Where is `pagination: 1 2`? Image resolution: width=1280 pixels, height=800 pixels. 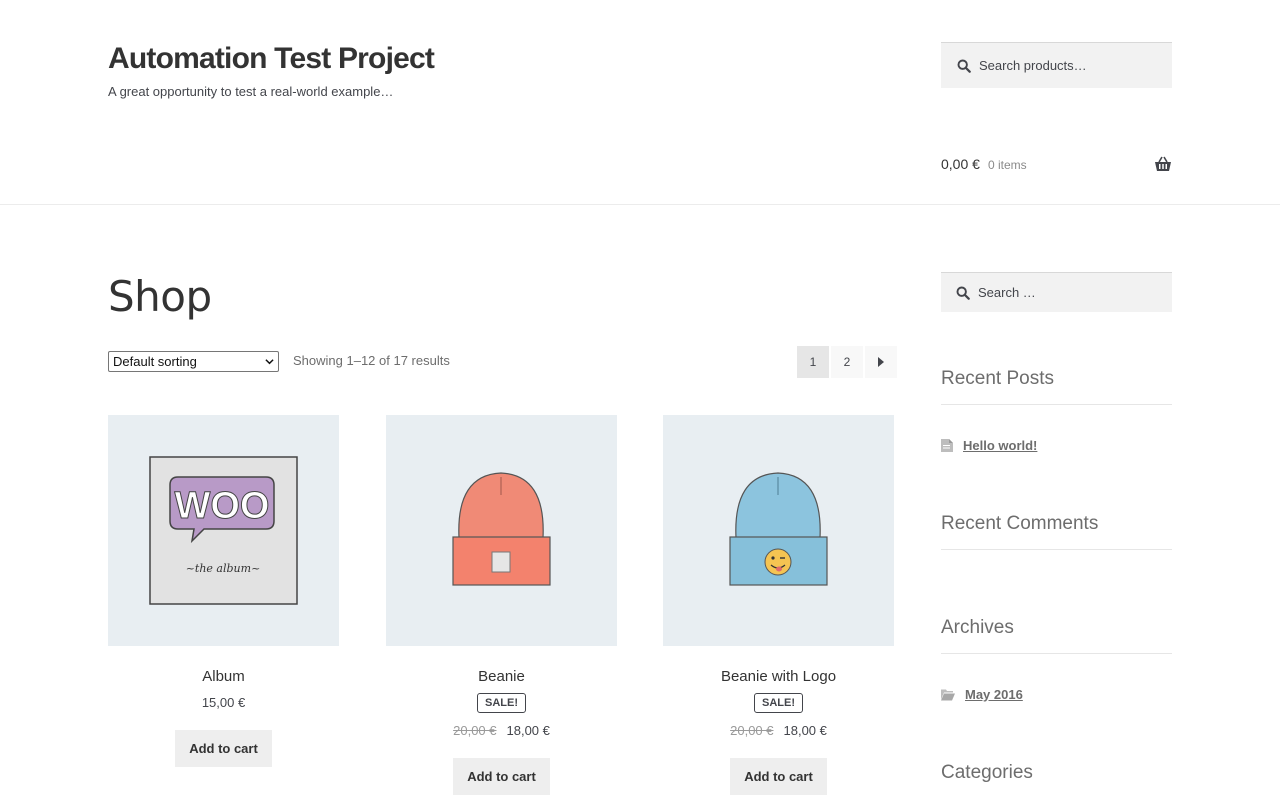 pagination: 1 2 is located at coordinates (847, 362).